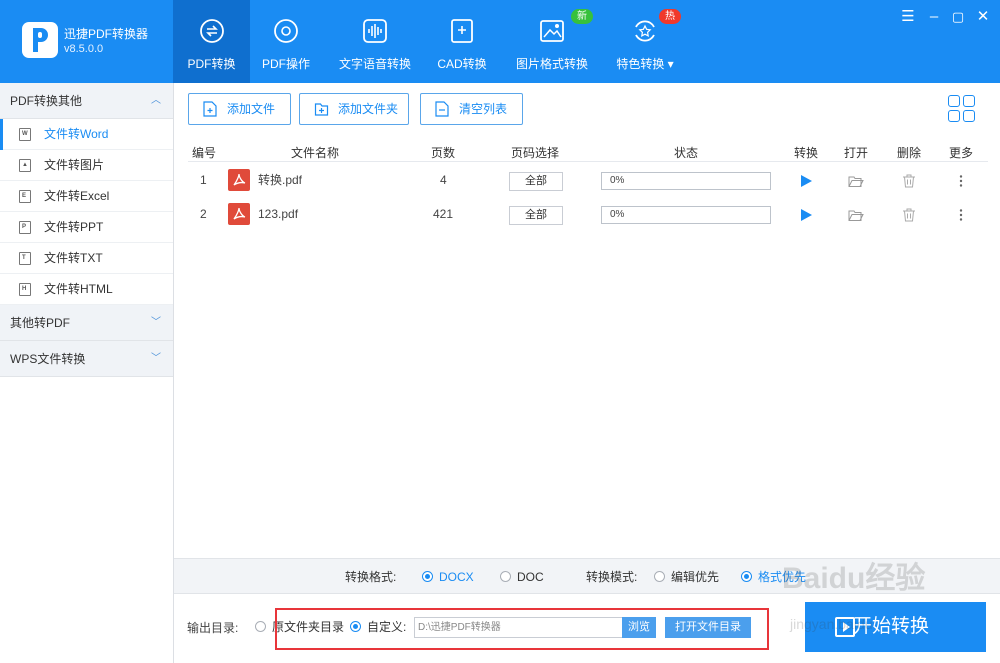  Describe the element at coordinates (375, 31) in the screenshot. I see `voice-wave-icon` at that location.